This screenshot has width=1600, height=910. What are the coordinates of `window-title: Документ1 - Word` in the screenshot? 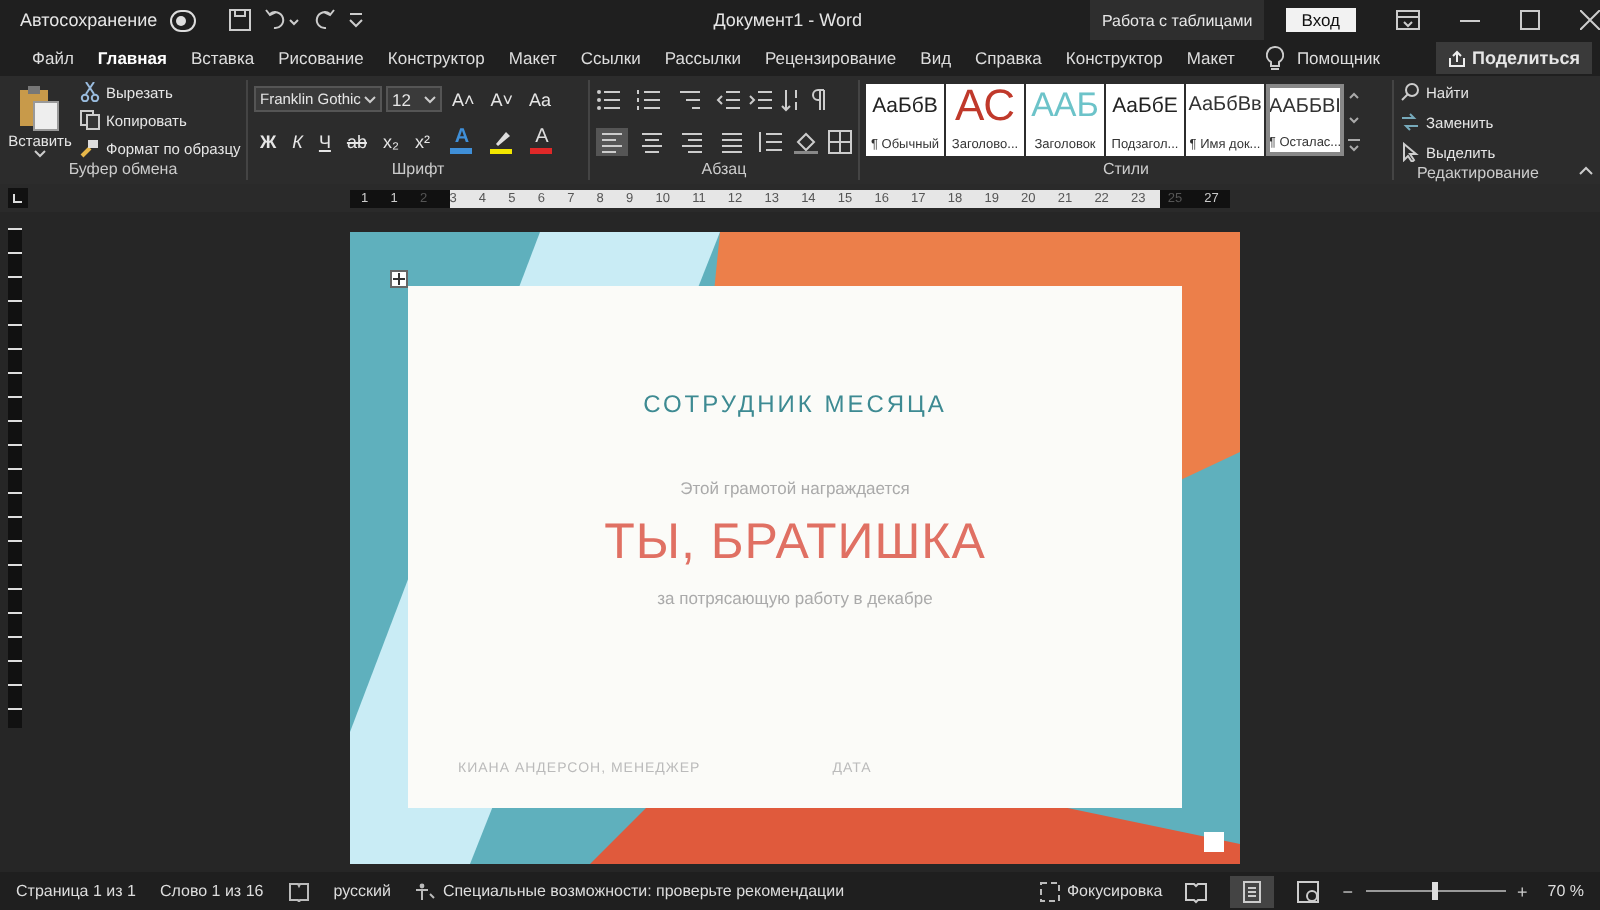 It's located at (787, 20).